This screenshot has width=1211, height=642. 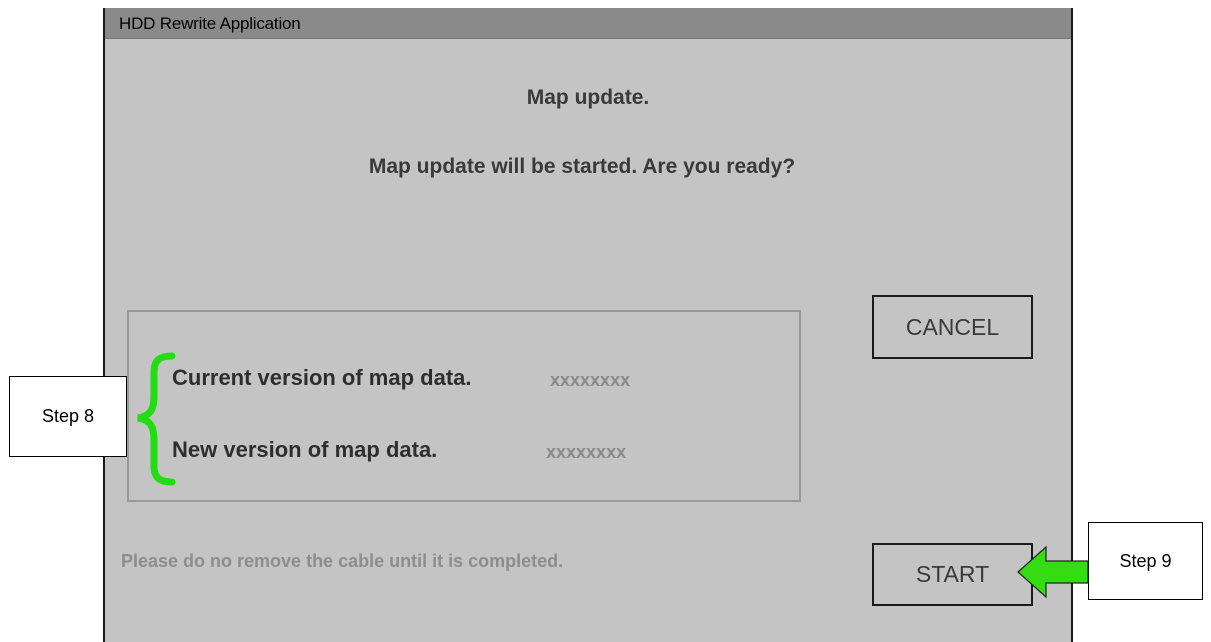 I want to click on step-9-callout: Step 9, so click(x=1145, y=561).